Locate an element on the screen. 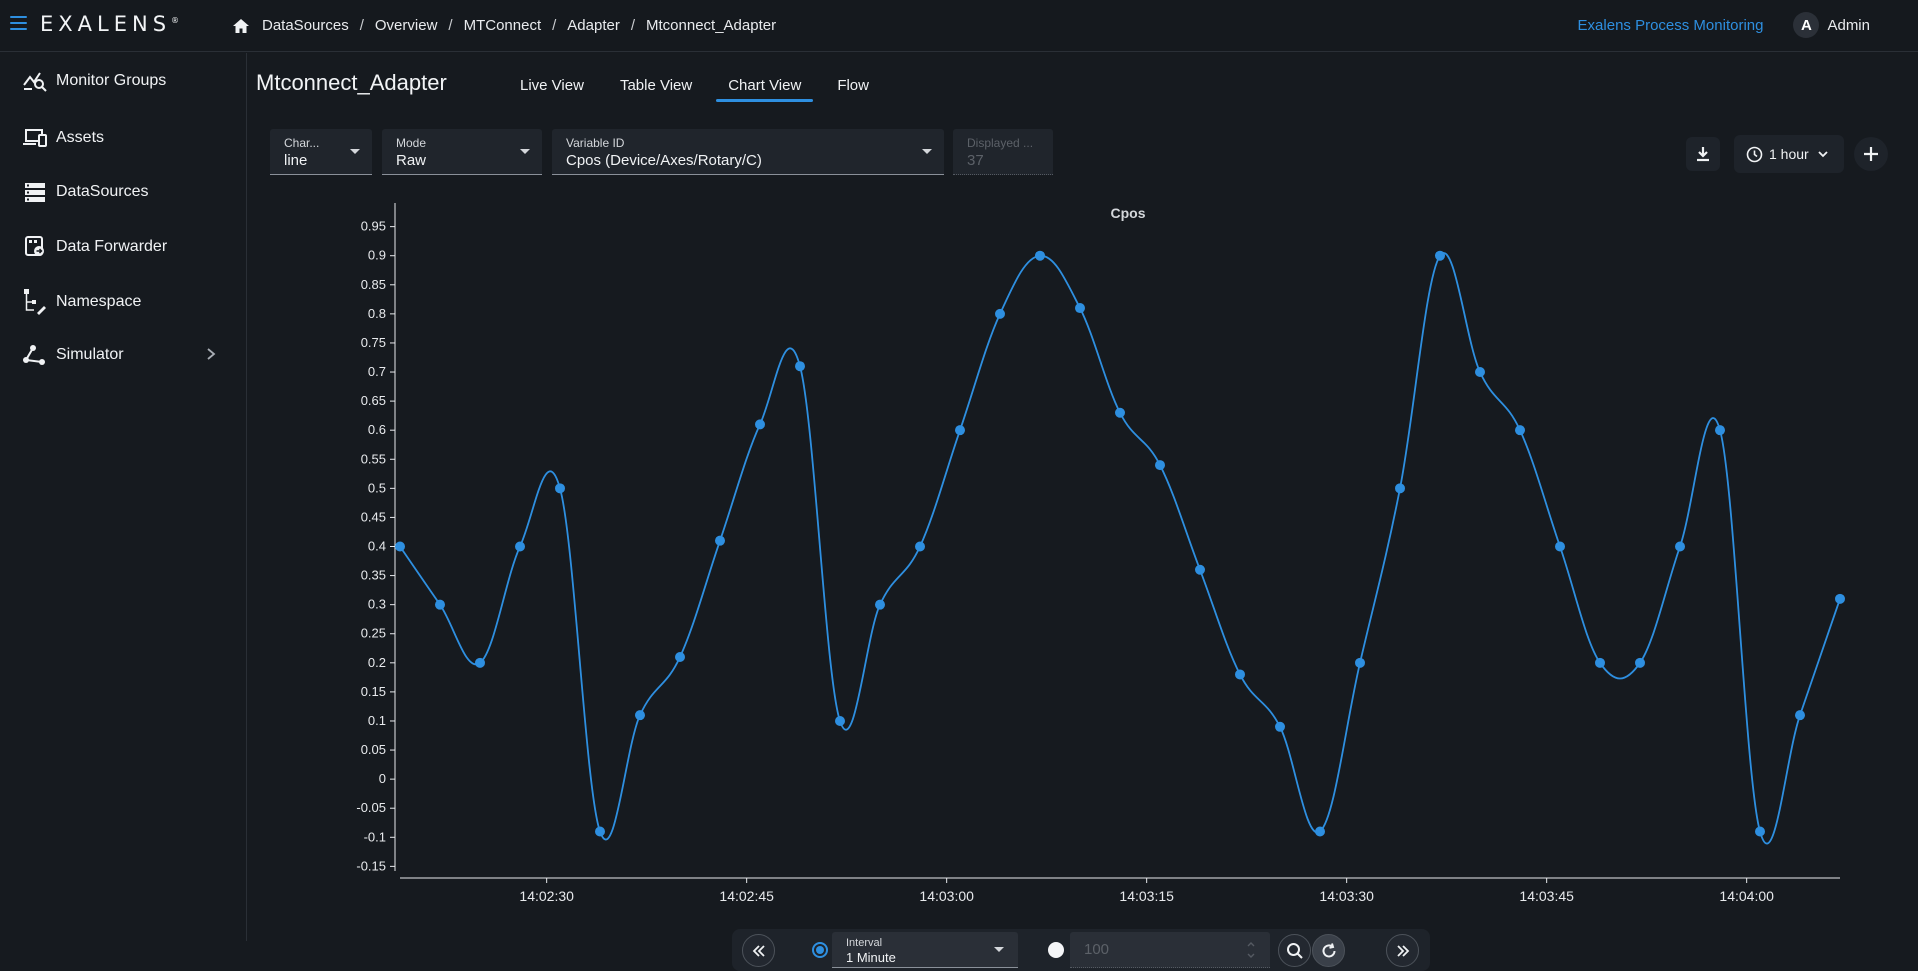 The width and height of the screenshot is (1918, 971). interval-radio is located at coordinates (820, 950).